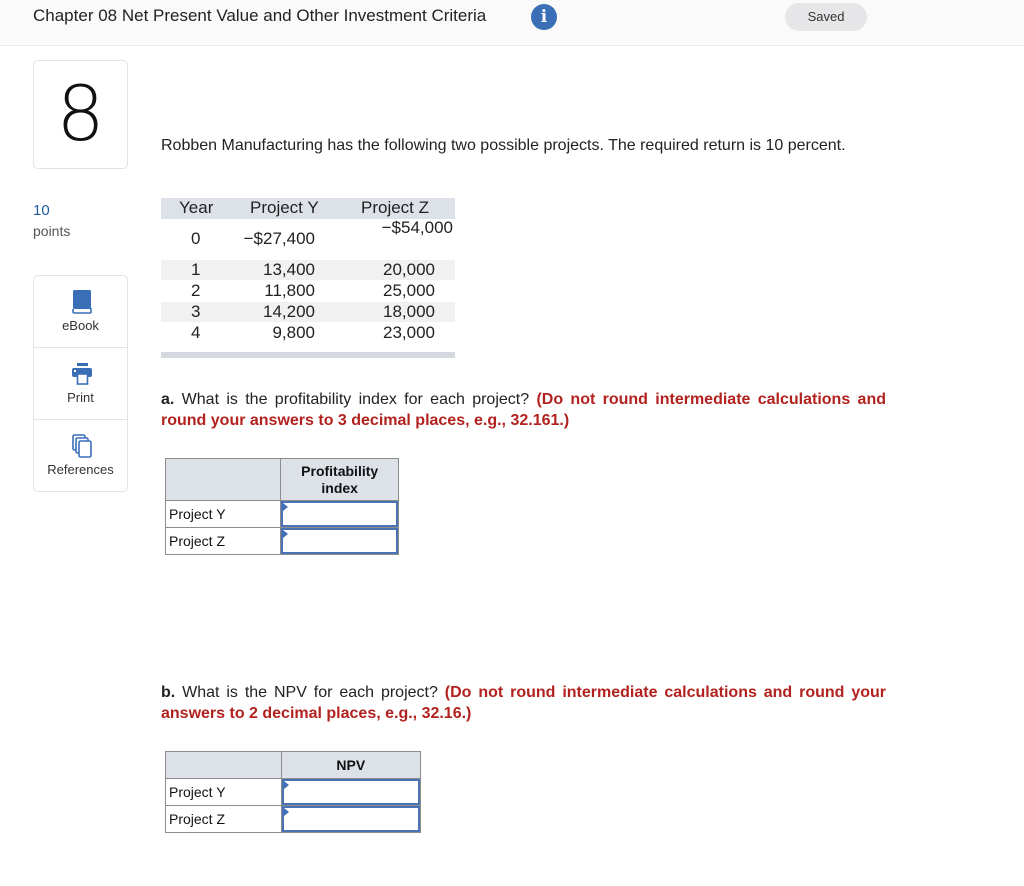  Describe the element at coordinates (196, 269) in the screenshot. I see `cf-year: 1` at that location.